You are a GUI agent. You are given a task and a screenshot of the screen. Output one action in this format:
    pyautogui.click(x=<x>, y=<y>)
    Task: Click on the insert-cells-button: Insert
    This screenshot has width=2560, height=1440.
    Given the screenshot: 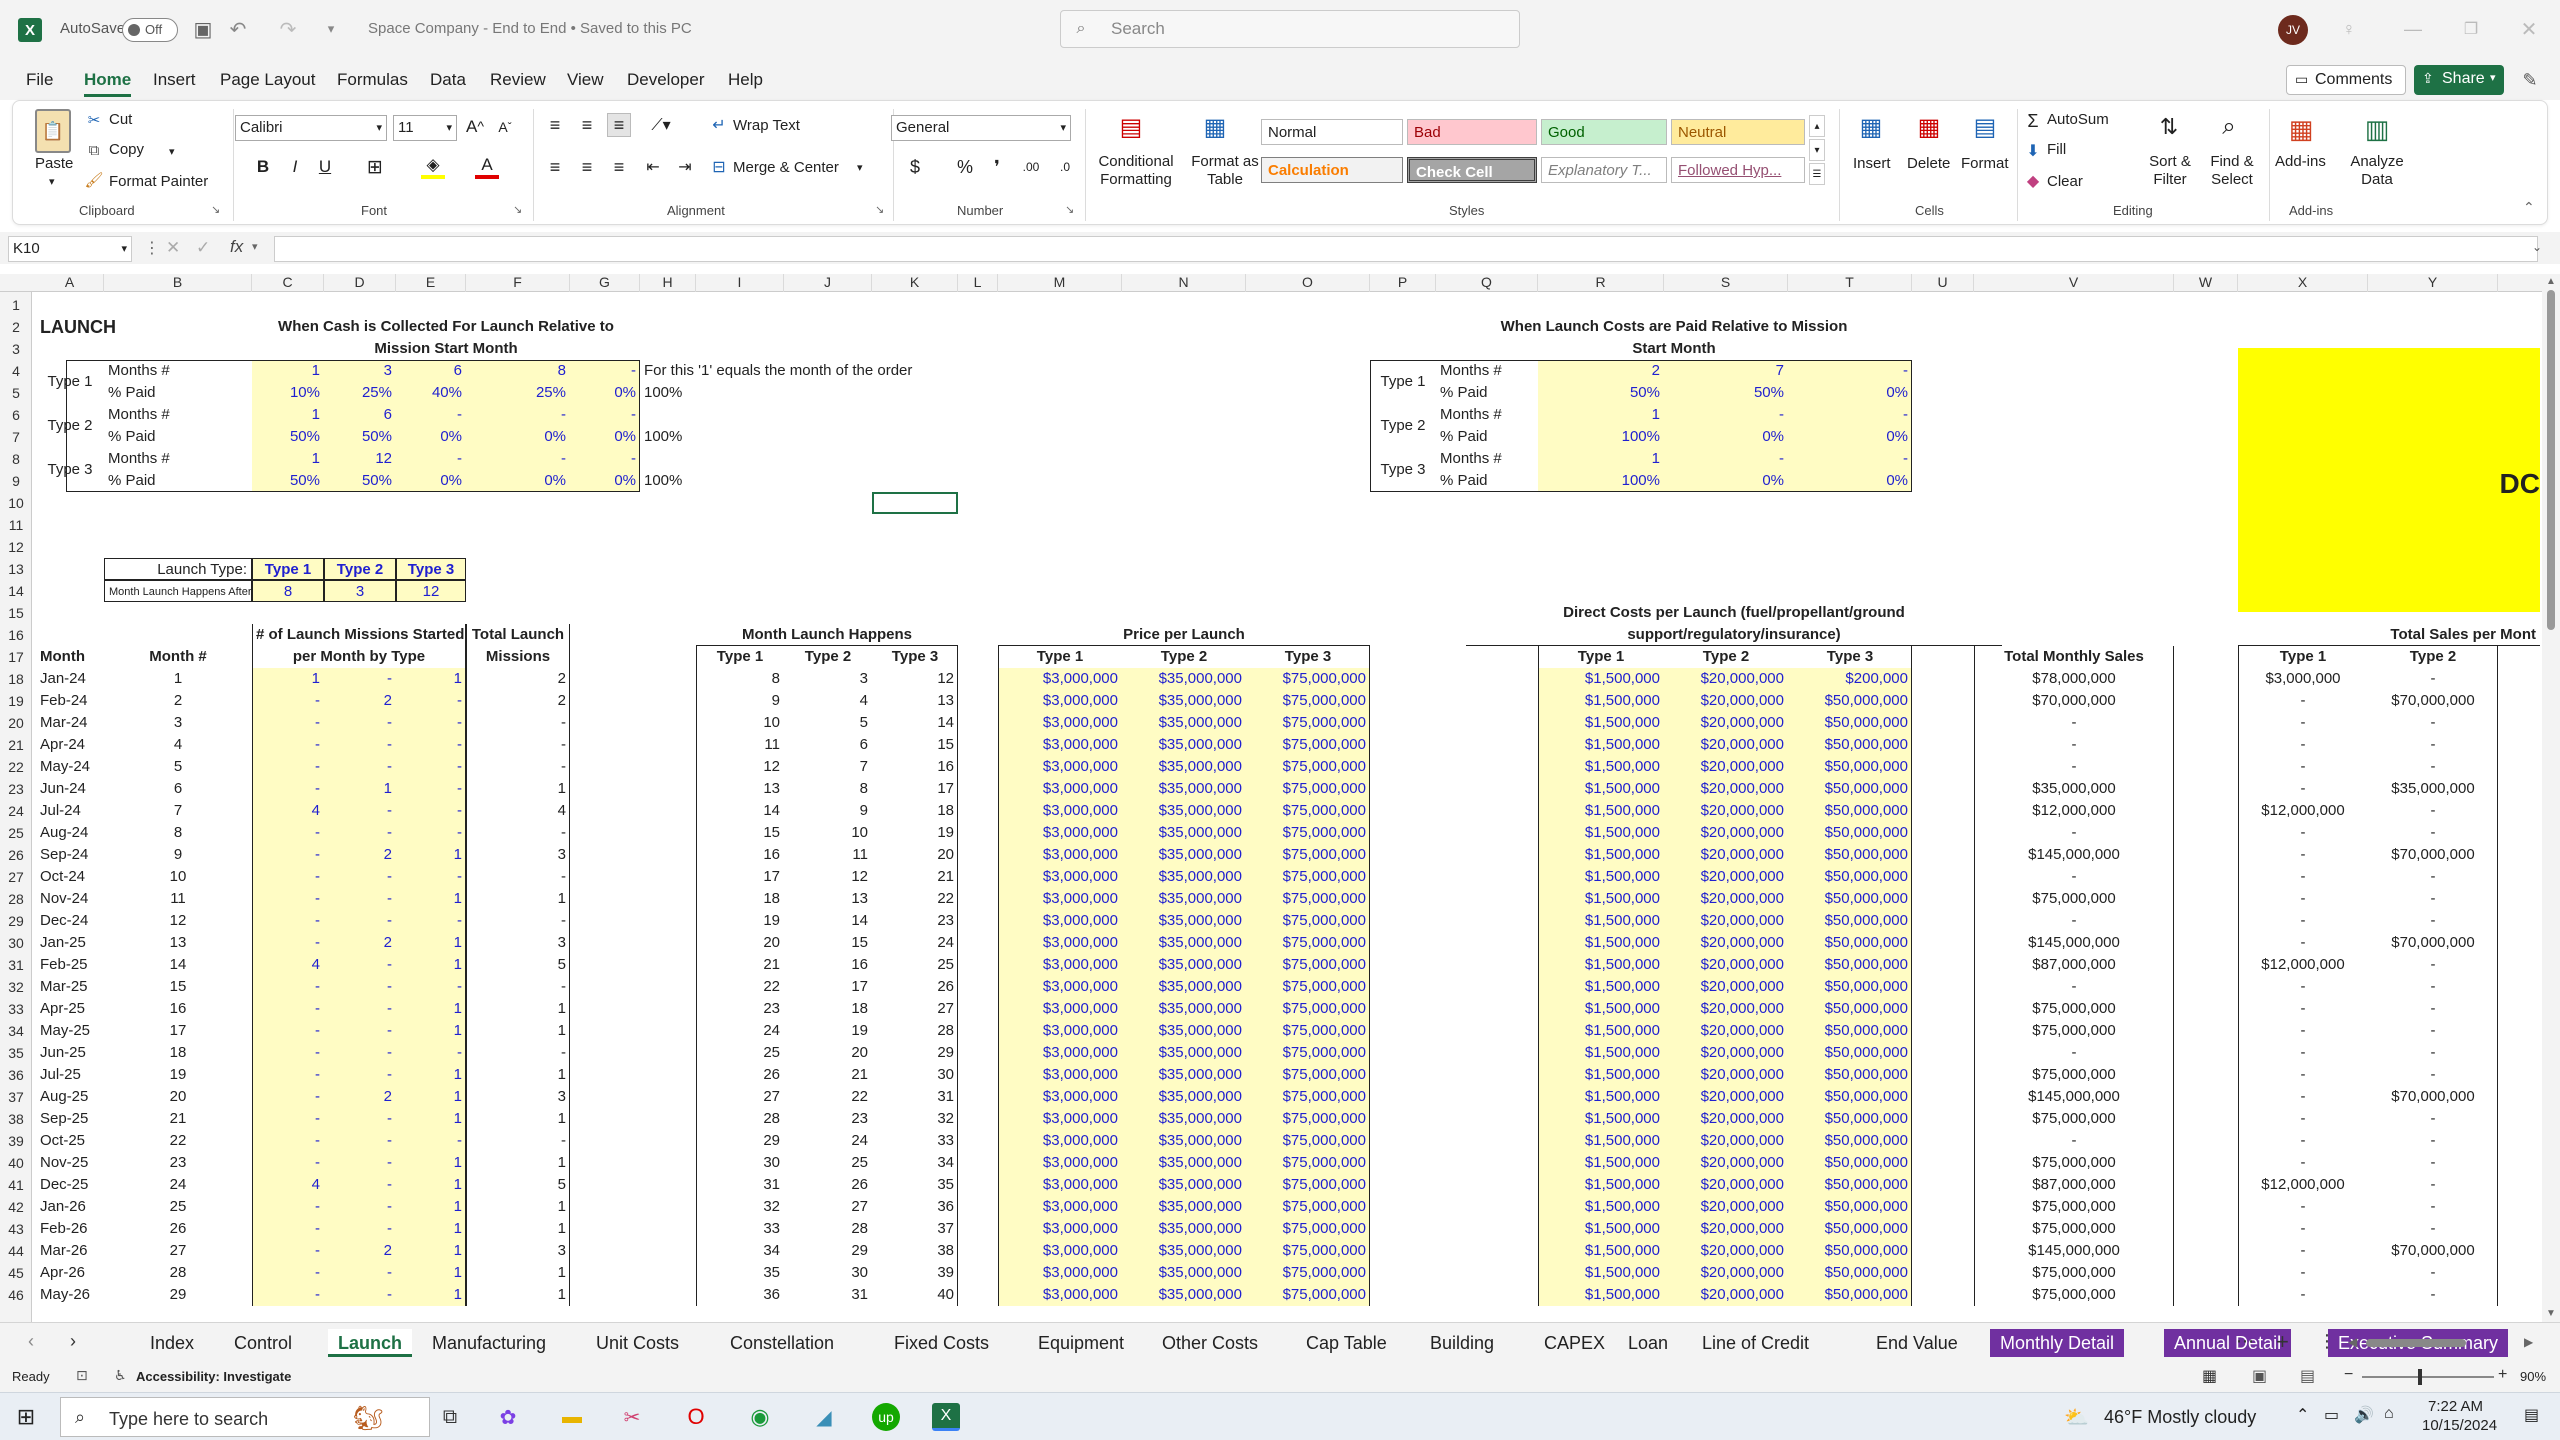 What is the action you would take?
    pyautogui.click(x=1872, y=163)
    